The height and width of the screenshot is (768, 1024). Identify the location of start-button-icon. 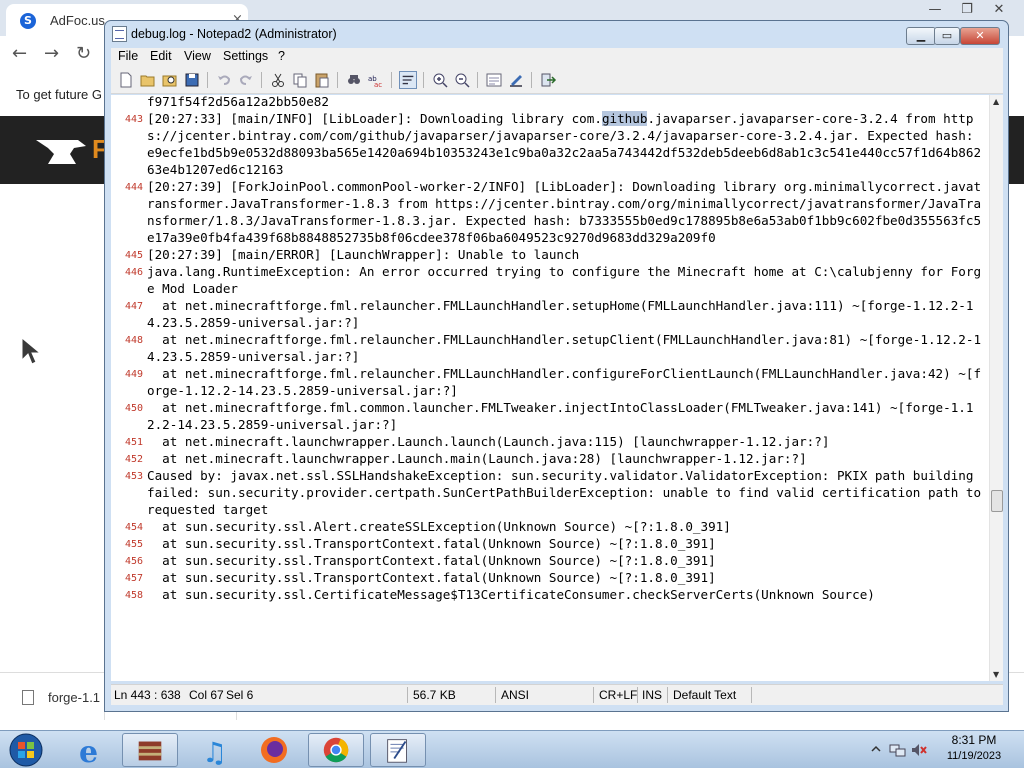
(26, 750).